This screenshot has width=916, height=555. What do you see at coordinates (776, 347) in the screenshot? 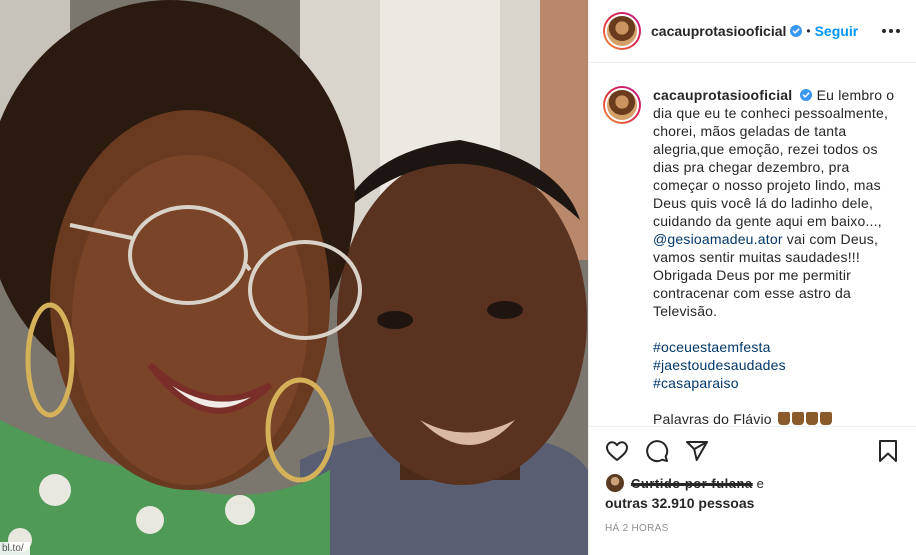
I see `hashtag-link: #oceuestaemfesta` at bounding box center [776, 347].